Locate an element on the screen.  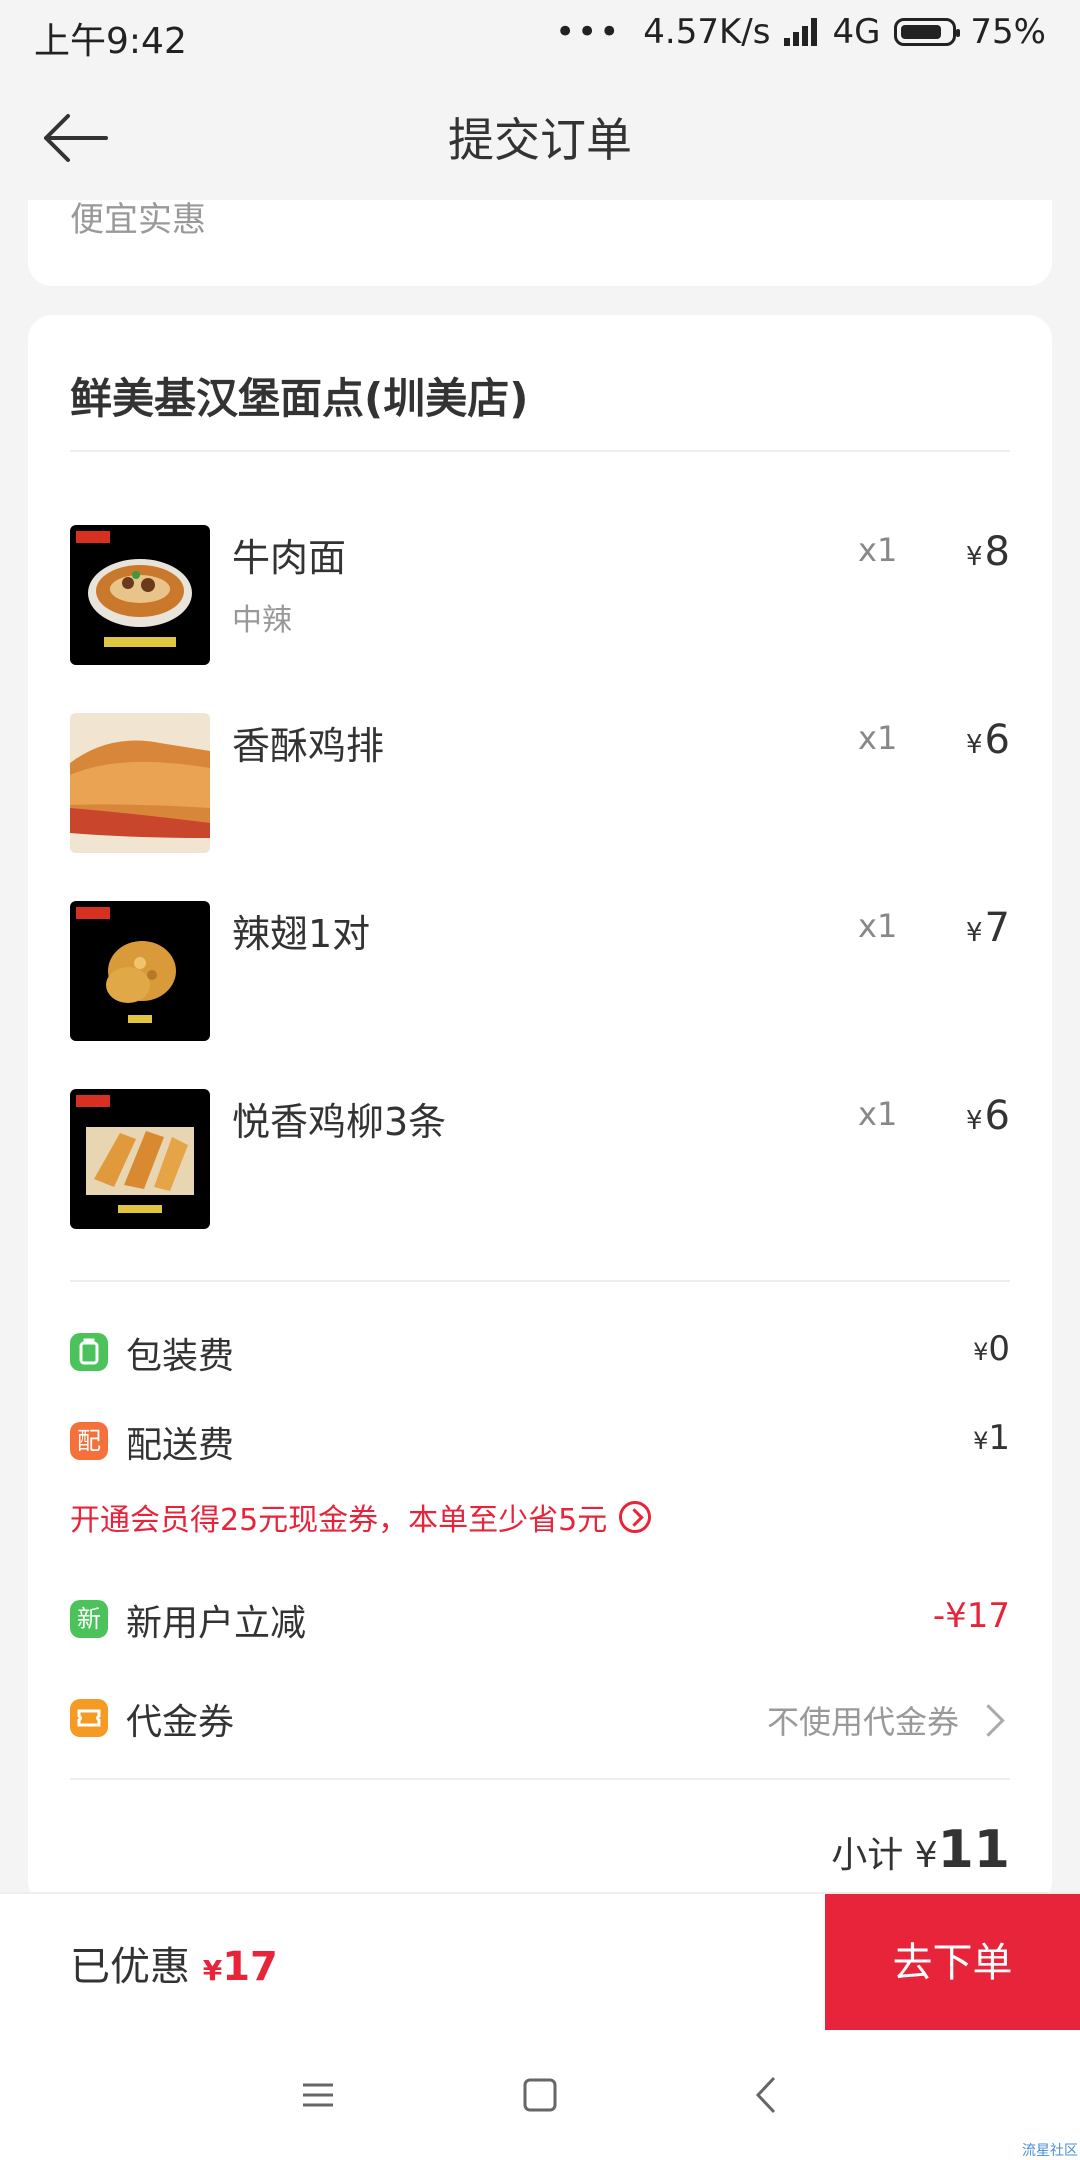
signal-icon is located at coordinates (801, 32).